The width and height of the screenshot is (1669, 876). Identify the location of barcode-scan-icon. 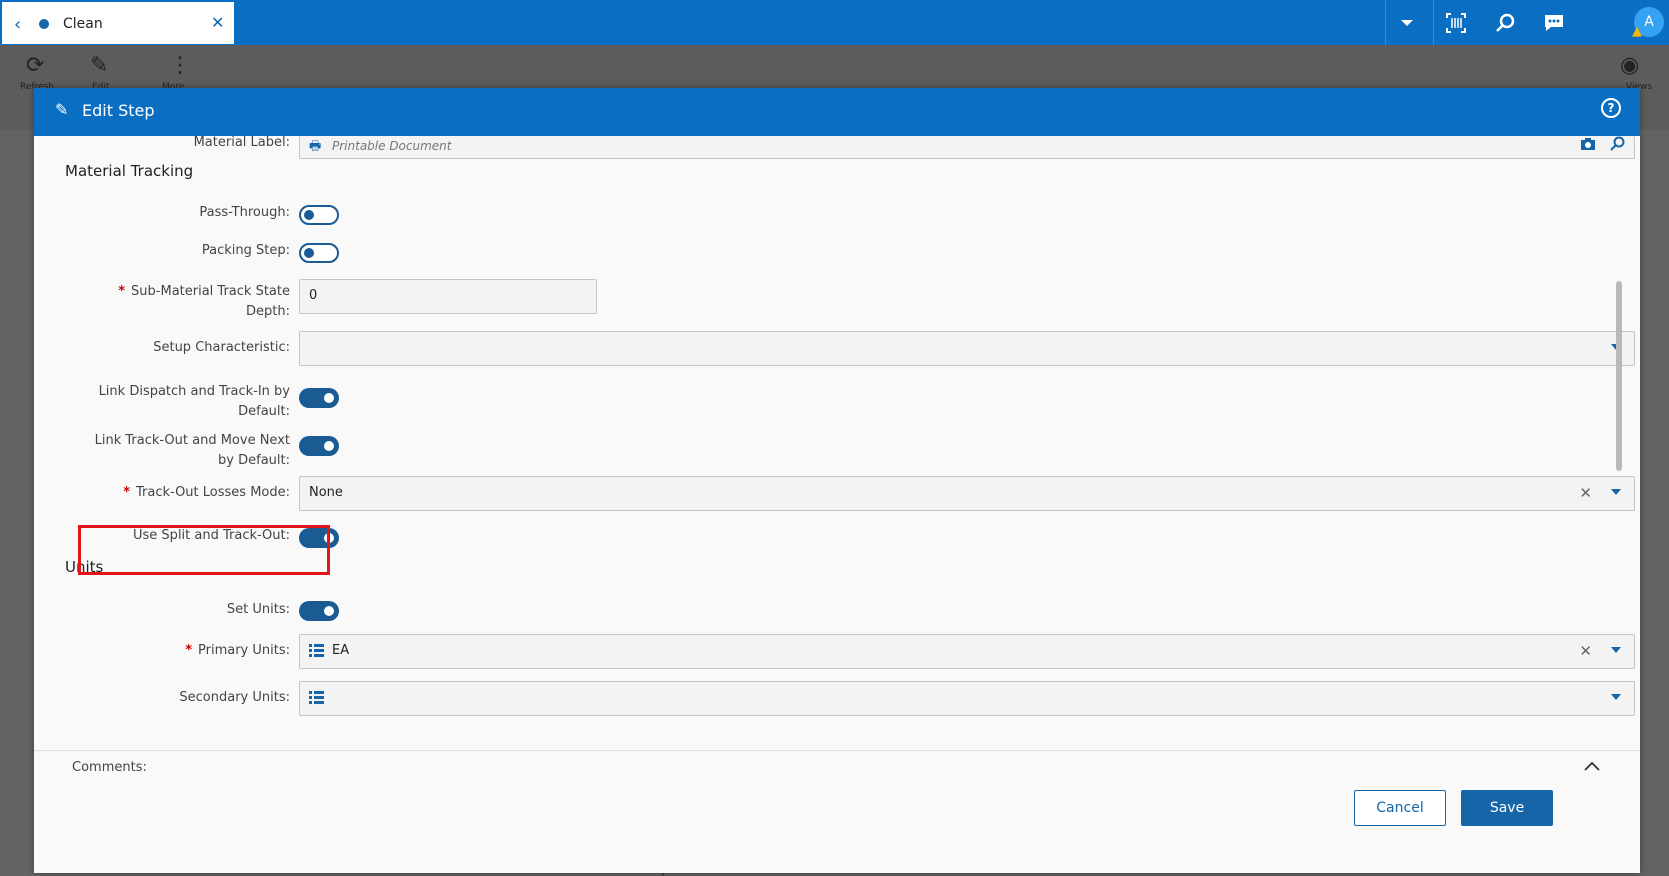
(1456, 23).